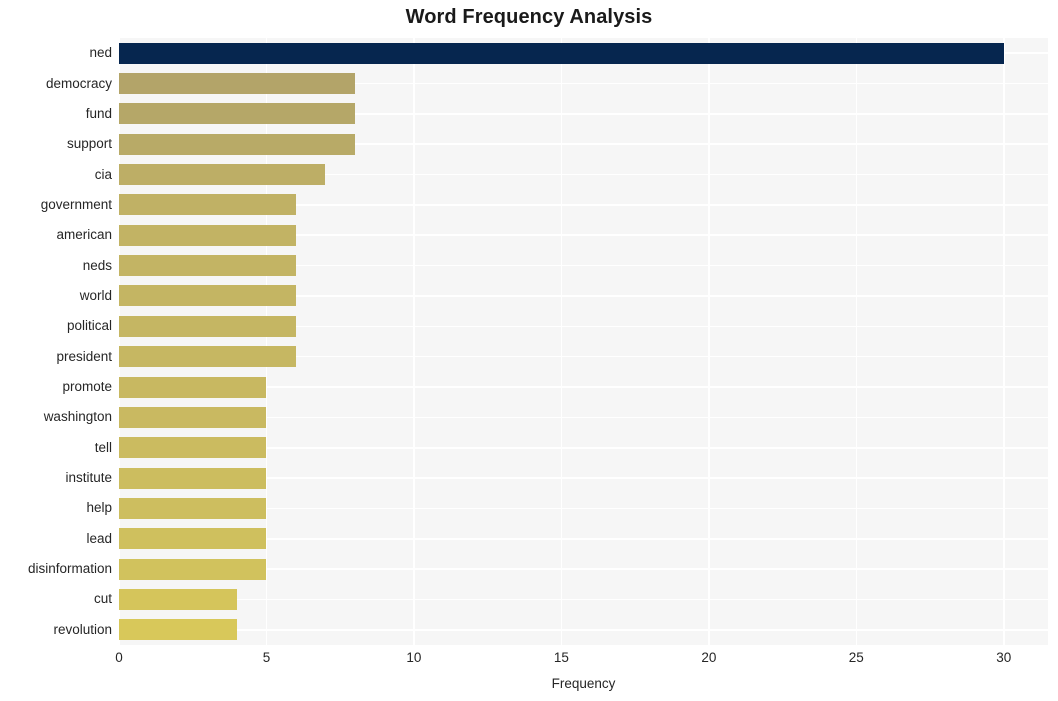  I want to click on y-axis-tick-label: ned, so click(100, 53).